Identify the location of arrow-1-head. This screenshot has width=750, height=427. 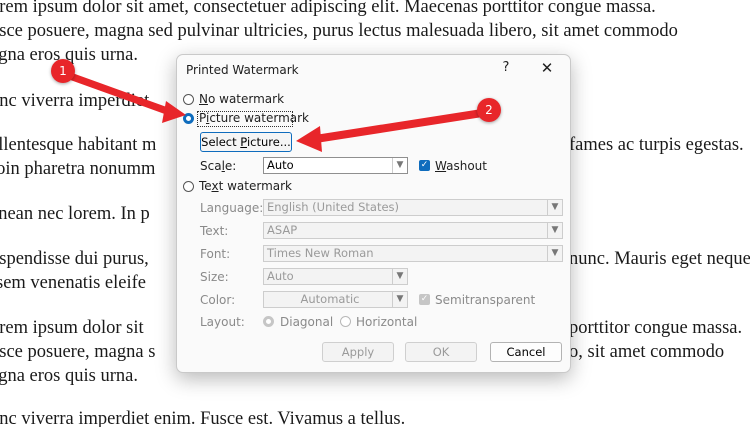
(174, 112).